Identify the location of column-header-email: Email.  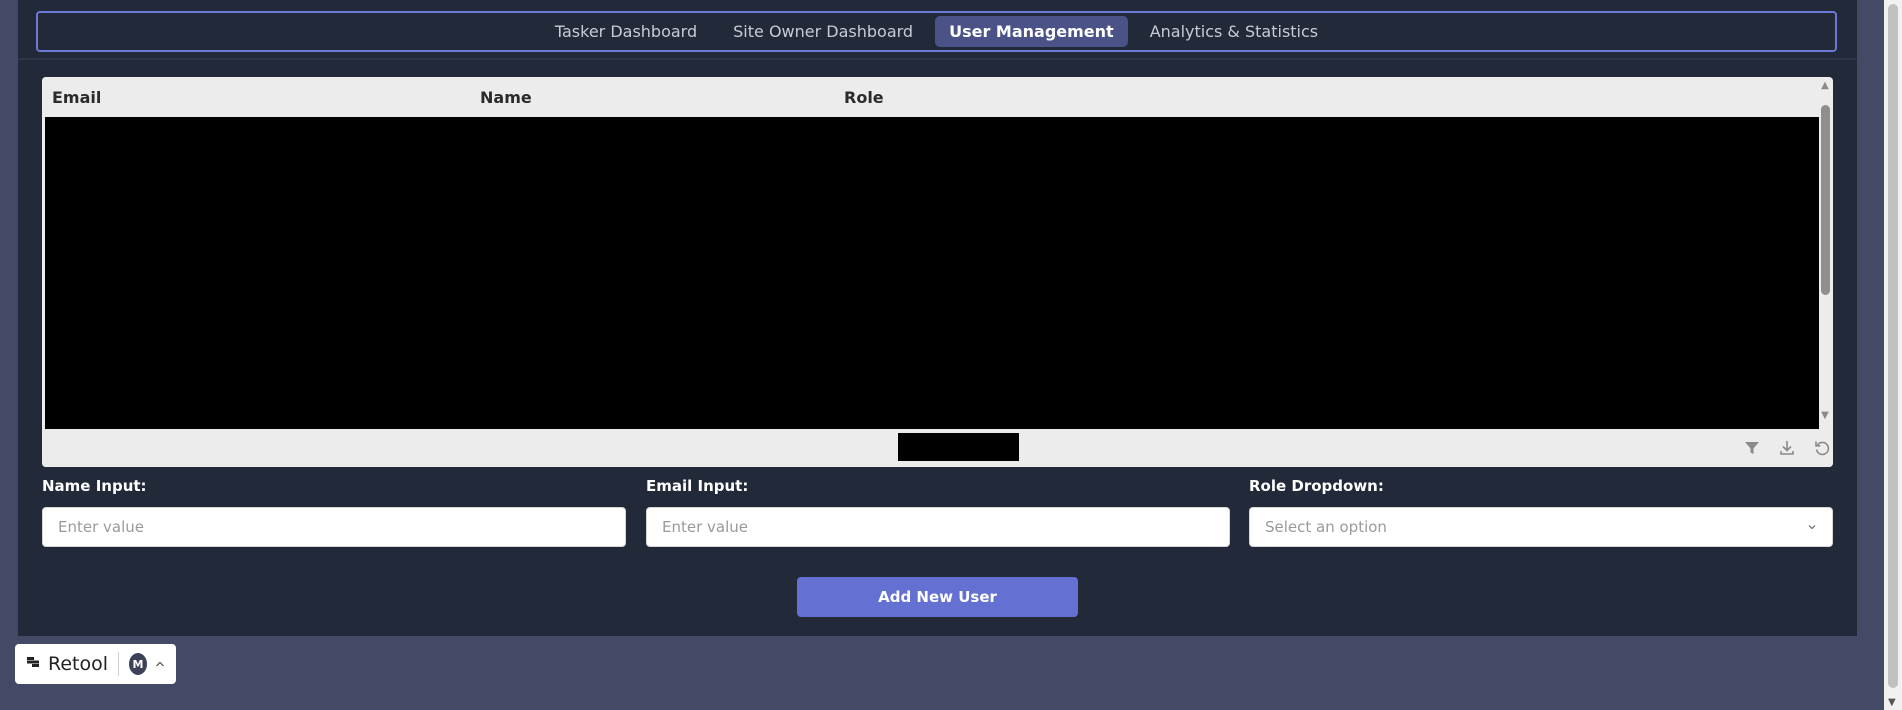
(76, 97).